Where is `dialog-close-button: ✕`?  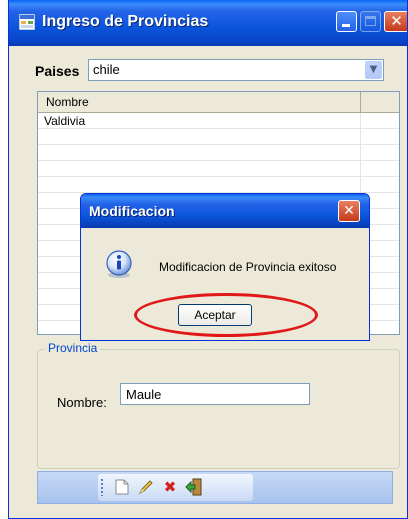 dialog-close-button: ✕ is located at coordinates (349, 211).